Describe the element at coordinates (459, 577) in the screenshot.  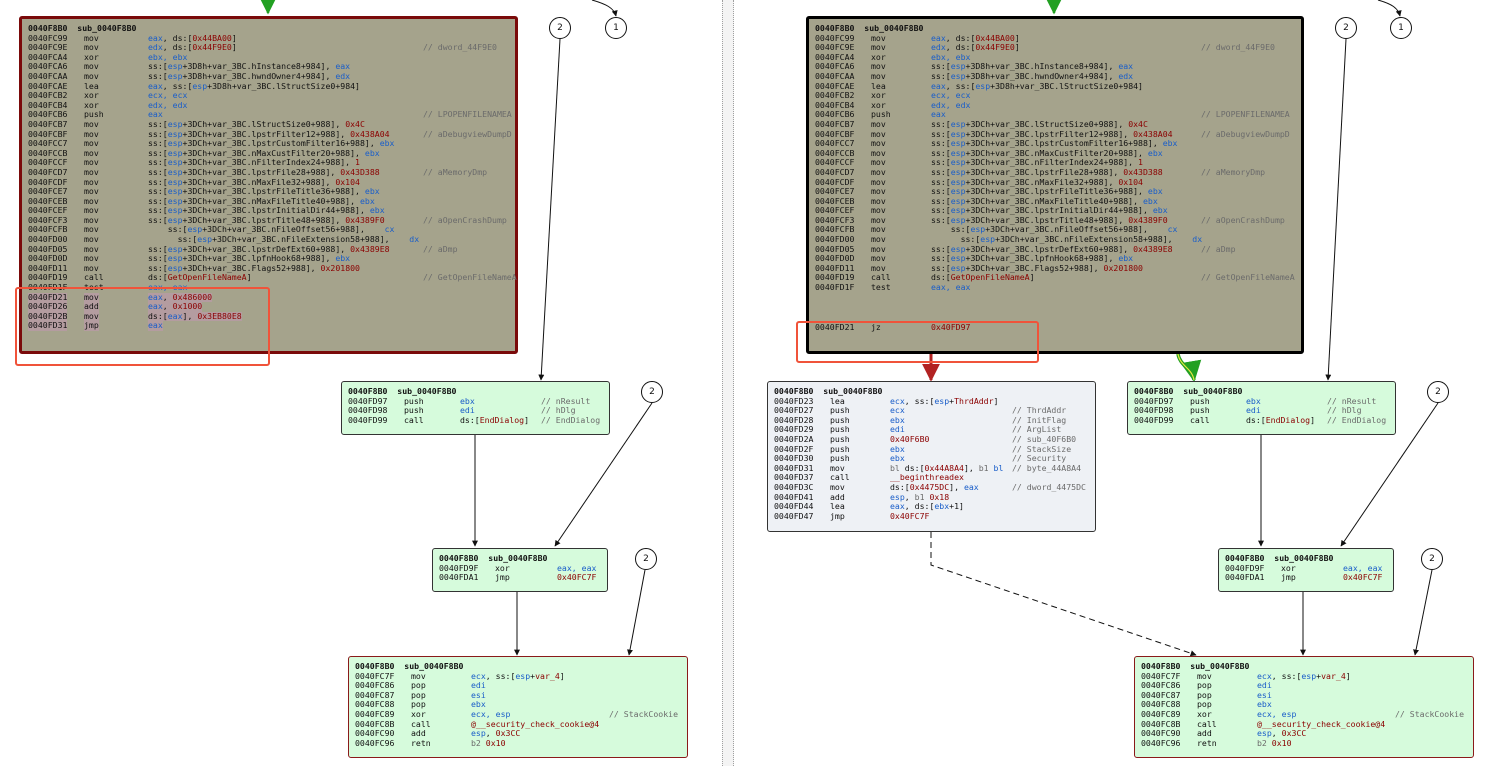
I see `instruction-address: 0040FDA1` at that location.